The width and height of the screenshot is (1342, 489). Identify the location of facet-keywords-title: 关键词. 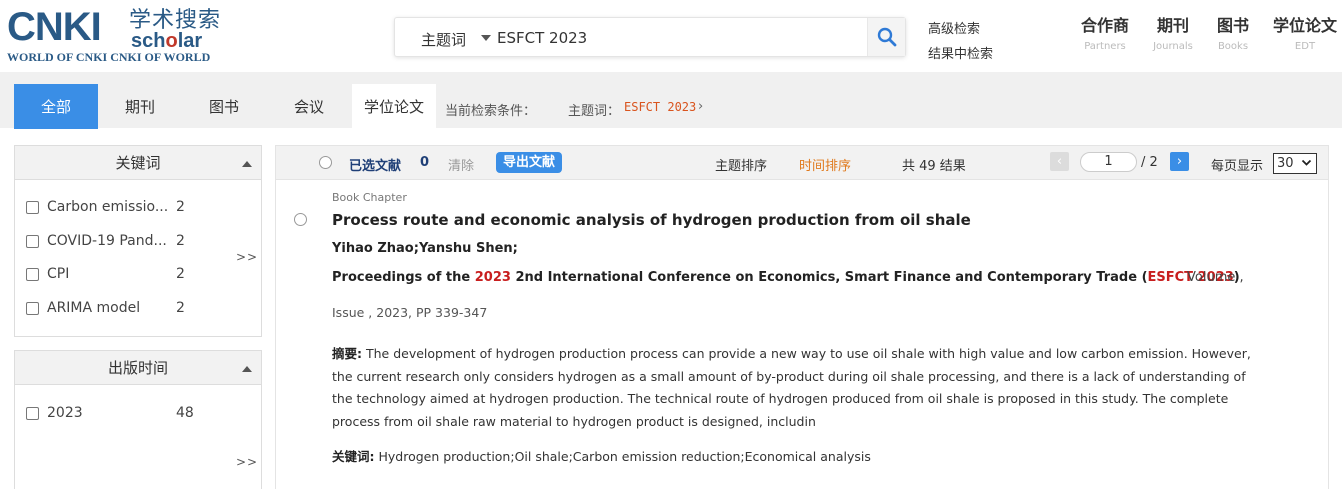
(138, 163).